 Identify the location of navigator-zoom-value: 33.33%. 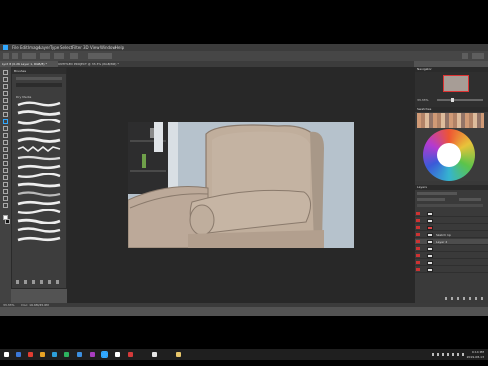
(422, 100).